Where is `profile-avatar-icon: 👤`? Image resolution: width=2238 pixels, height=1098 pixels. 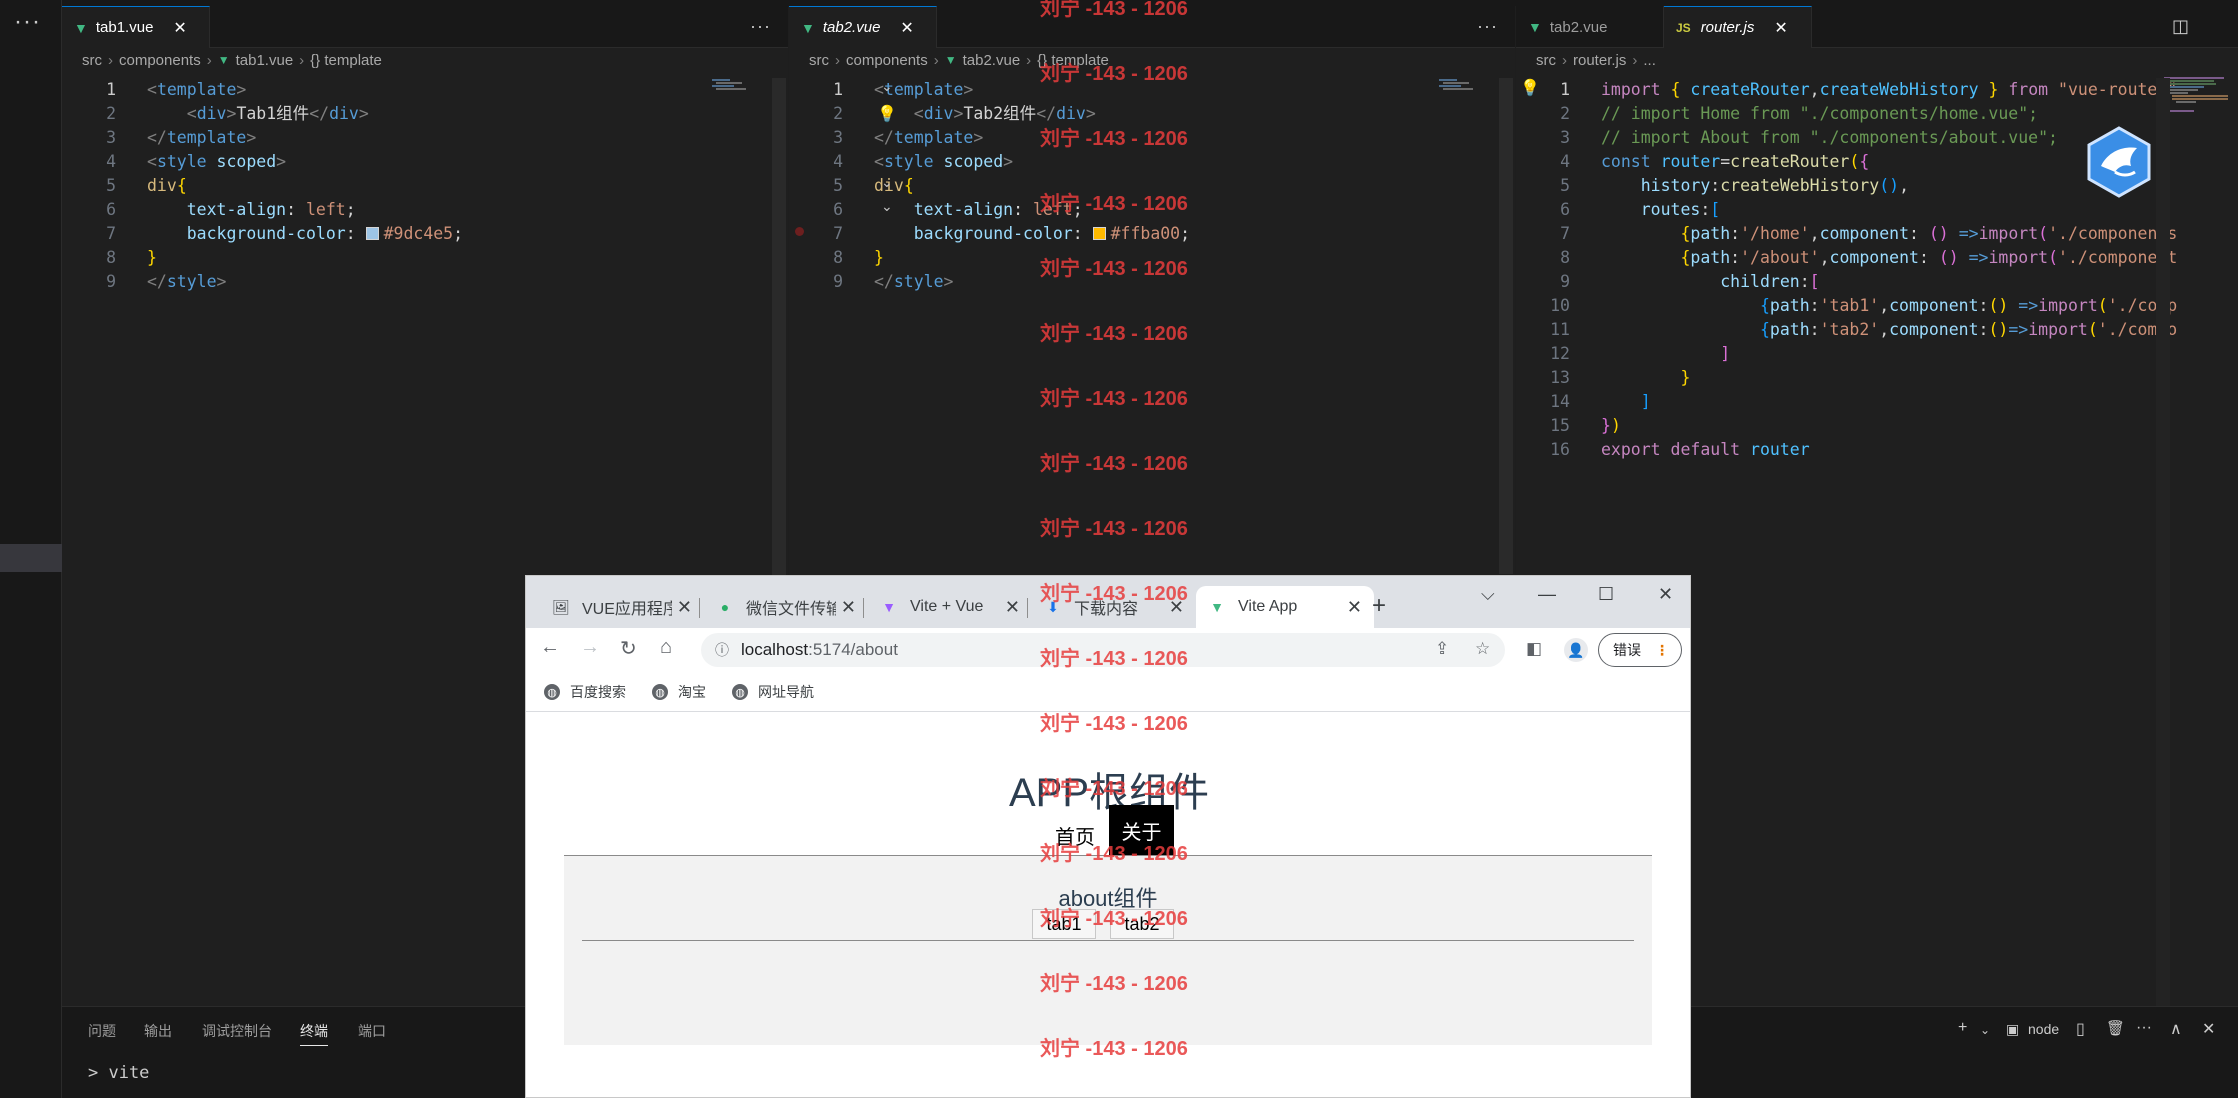 profile-avatar-icon: 👤 is located at coordinates (1576, 650).